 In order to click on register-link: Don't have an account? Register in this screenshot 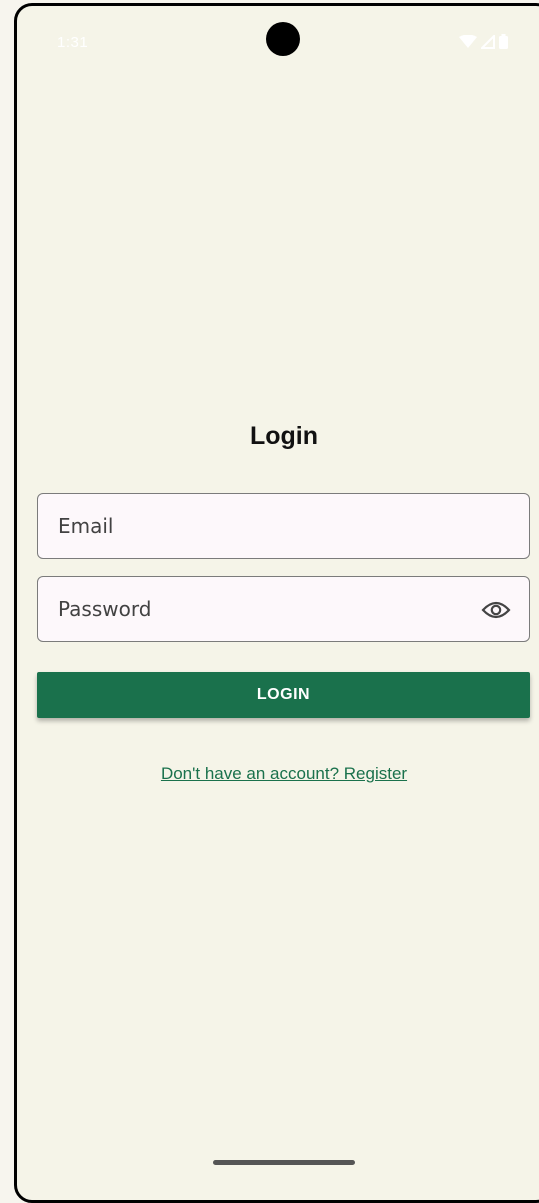, I will do `click(278, 774)`.